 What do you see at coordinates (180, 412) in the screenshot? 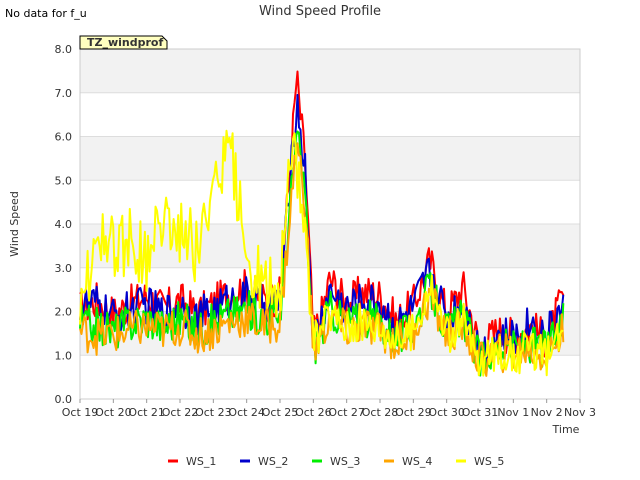
I see `x-tick-label: Oct 22` at bounding box center [180, 412].